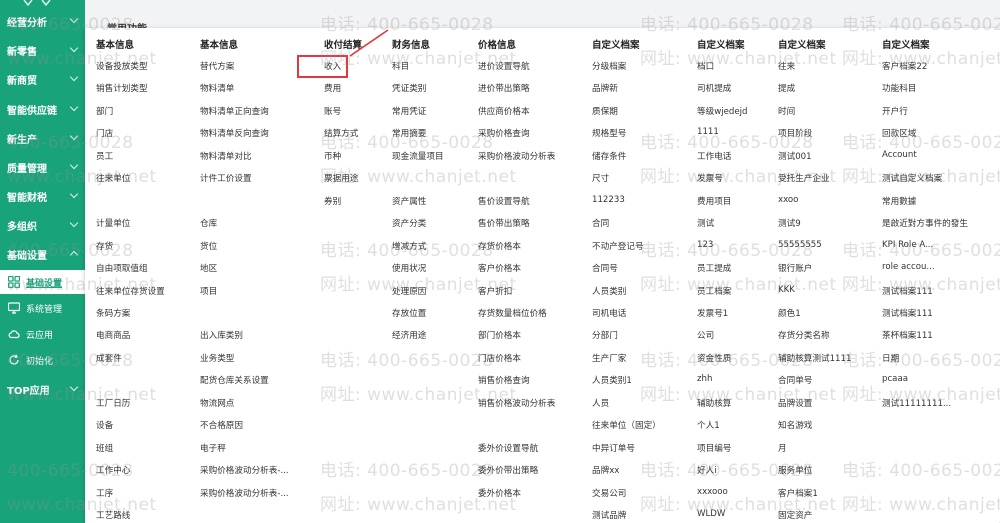  I want to click on menu-link: 好人i, so click(707, 470).